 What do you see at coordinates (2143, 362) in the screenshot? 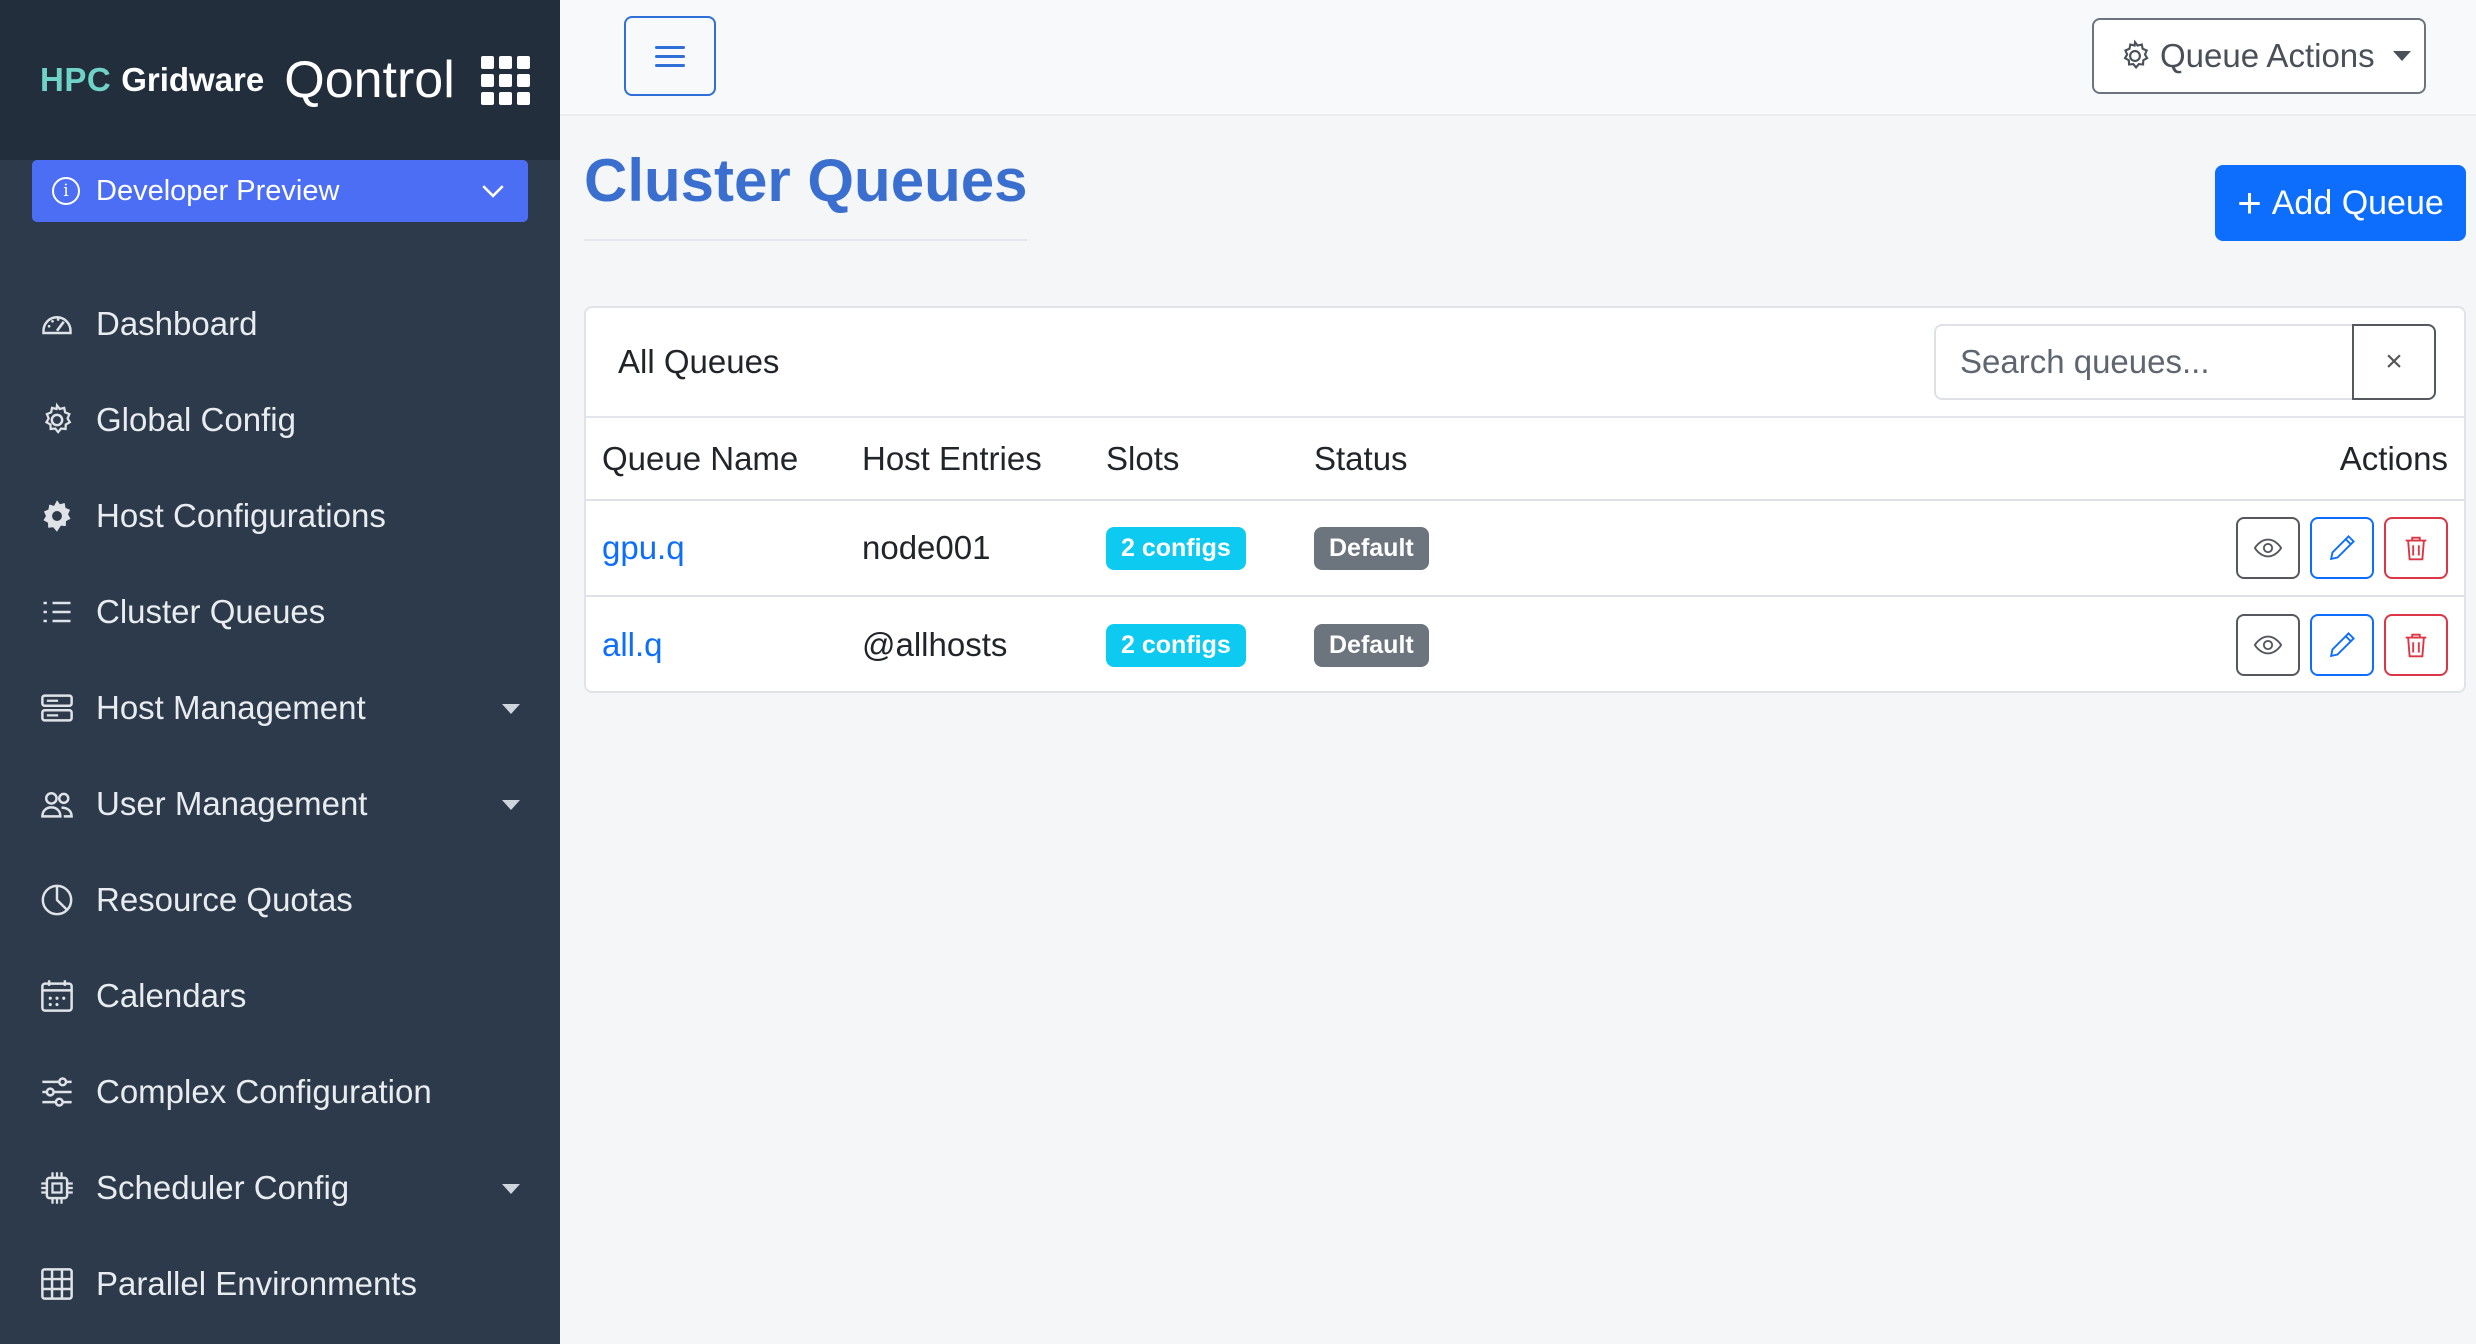
I see `search-input` at bounding box center [2143, 362].